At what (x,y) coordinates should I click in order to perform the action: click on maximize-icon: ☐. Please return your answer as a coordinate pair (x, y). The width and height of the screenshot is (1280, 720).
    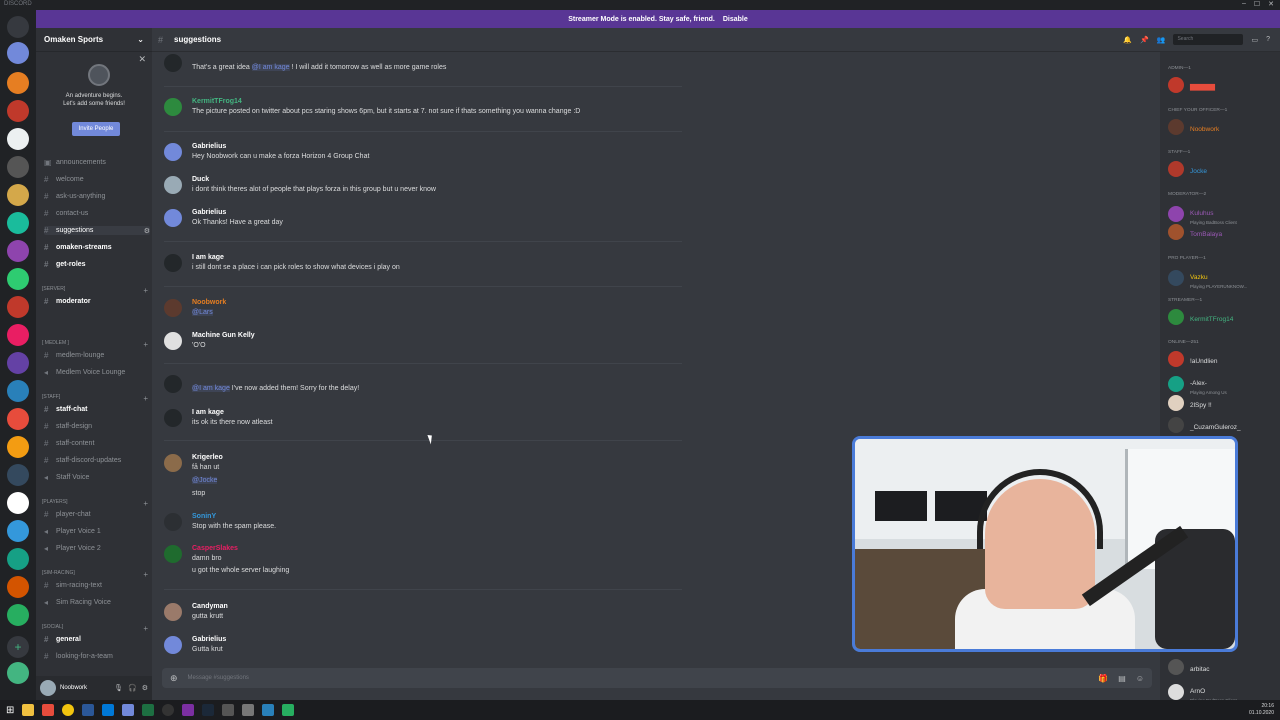
    Looking at the image, I should click on (1257, 4).